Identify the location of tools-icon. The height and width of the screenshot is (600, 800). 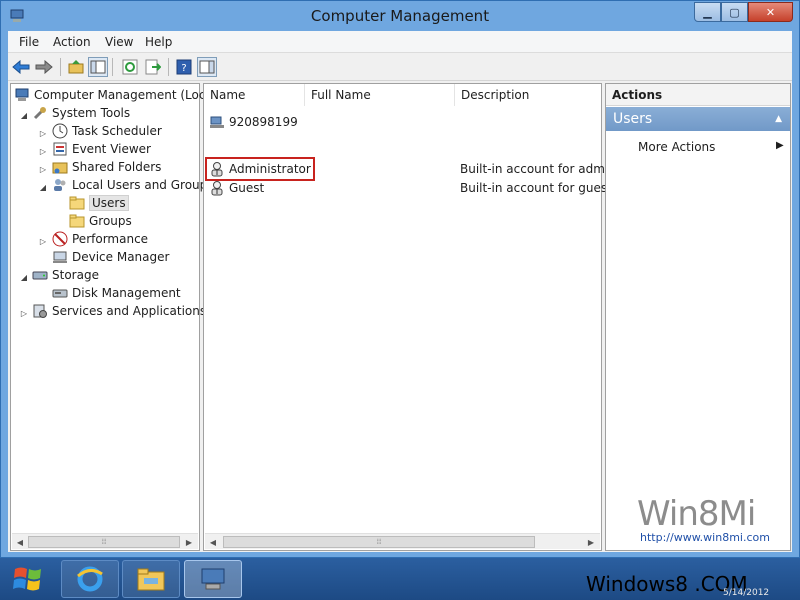
(39, 113).